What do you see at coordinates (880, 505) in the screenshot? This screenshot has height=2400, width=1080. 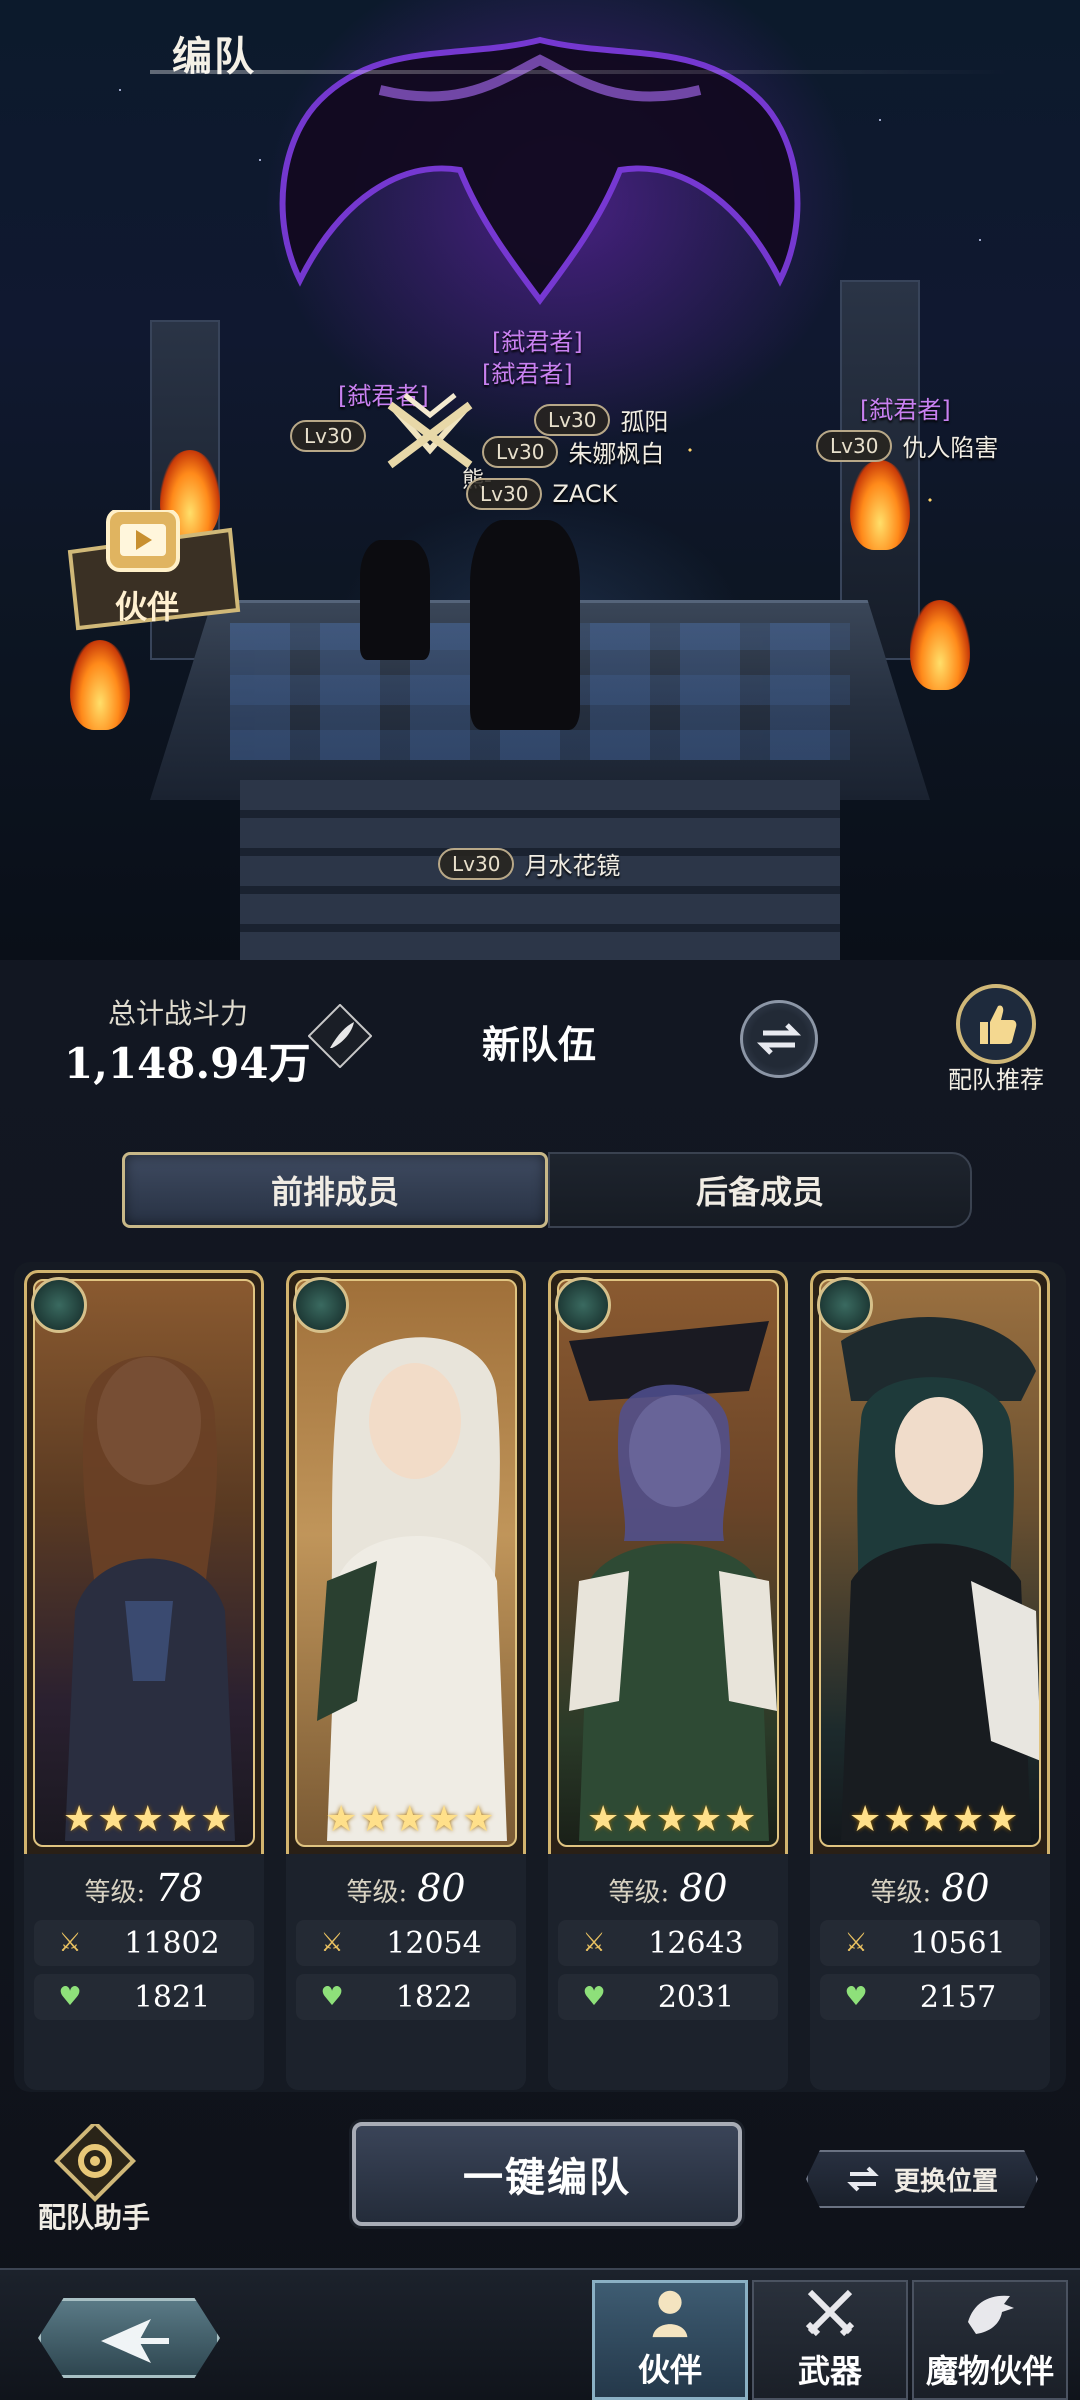 I see `right-brazier-fire` at bounding box center [880, 505].